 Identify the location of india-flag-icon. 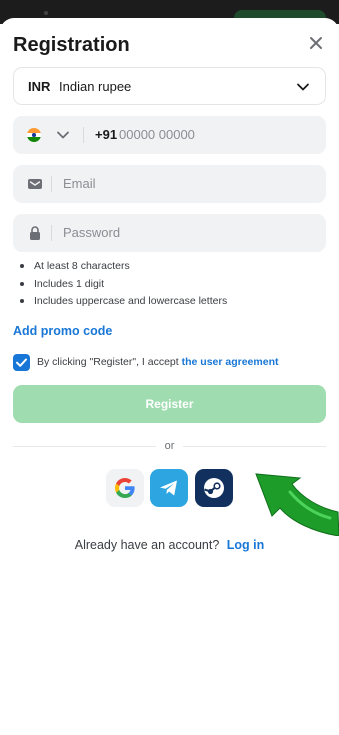
(34, 135).